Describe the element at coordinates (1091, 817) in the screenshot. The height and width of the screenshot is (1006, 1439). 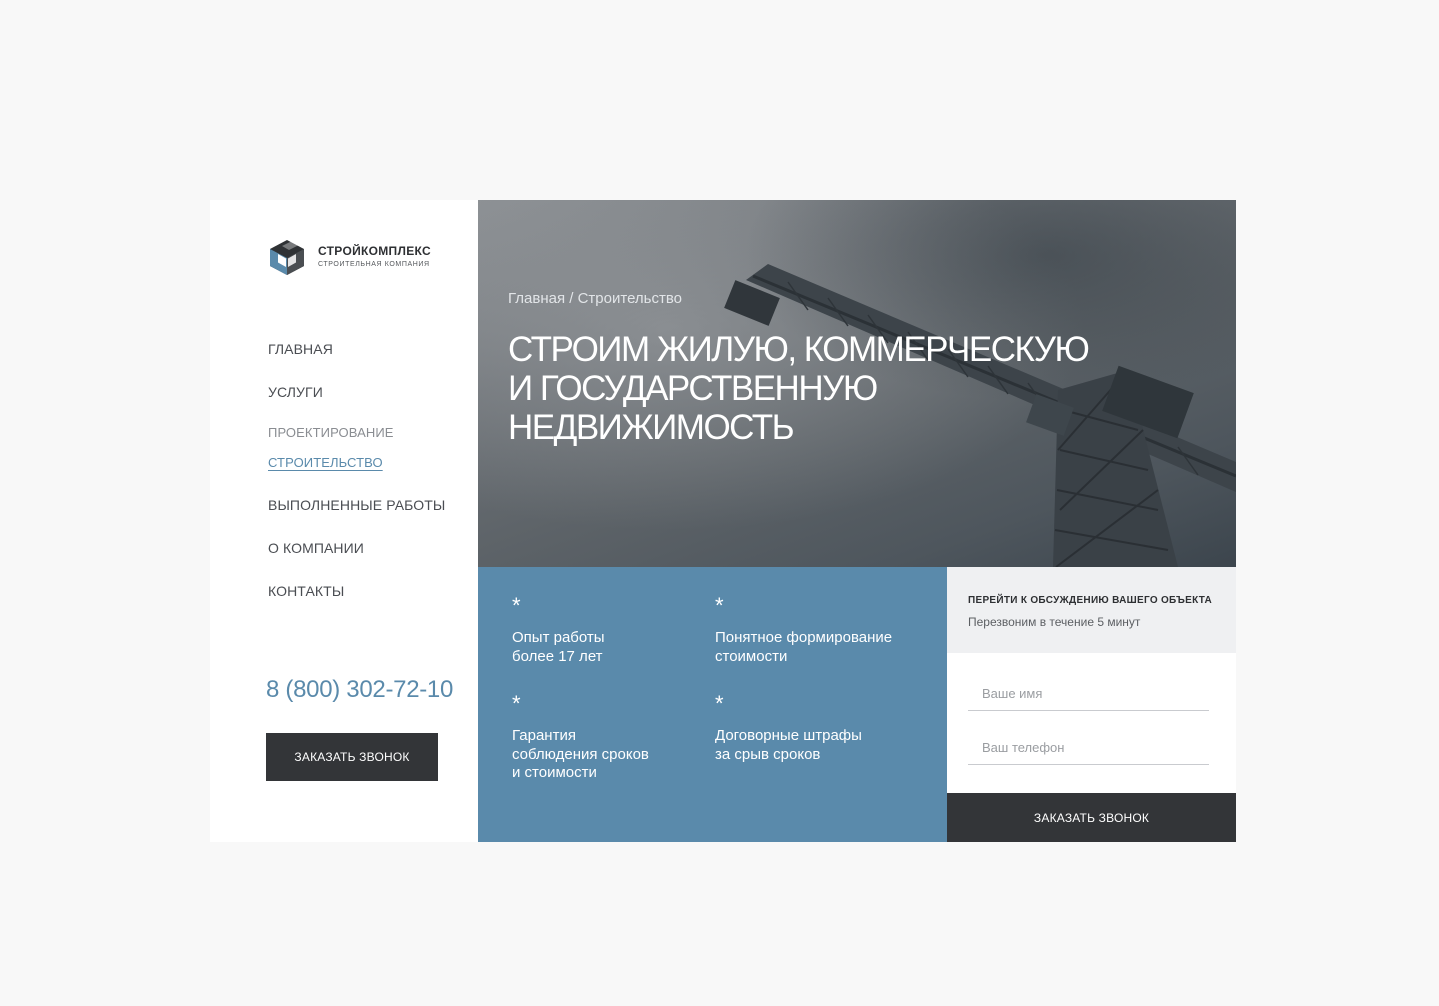
I see `submit-callback-button: ЗАКАЗАТЬ ЗВОНОК` at that location.